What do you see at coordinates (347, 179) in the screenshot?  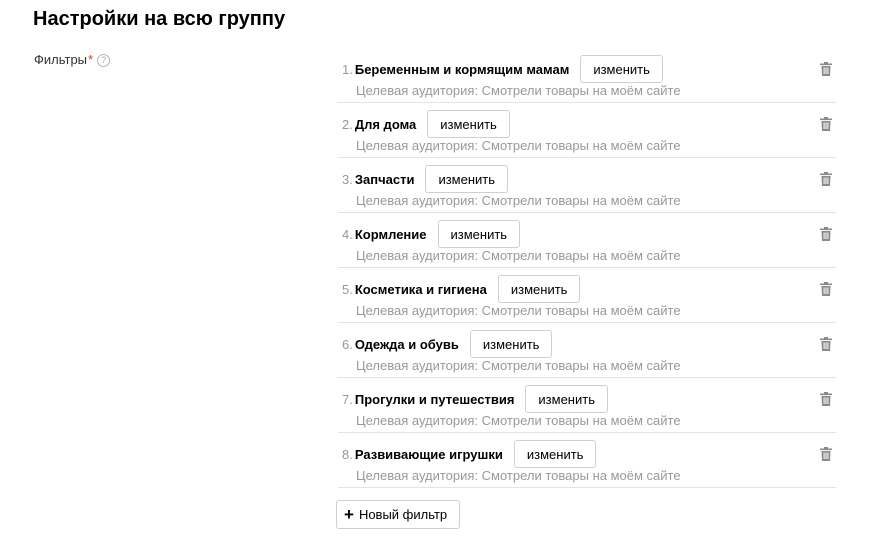 I see `filter-number: 3.` at bounding box center [347, 179].